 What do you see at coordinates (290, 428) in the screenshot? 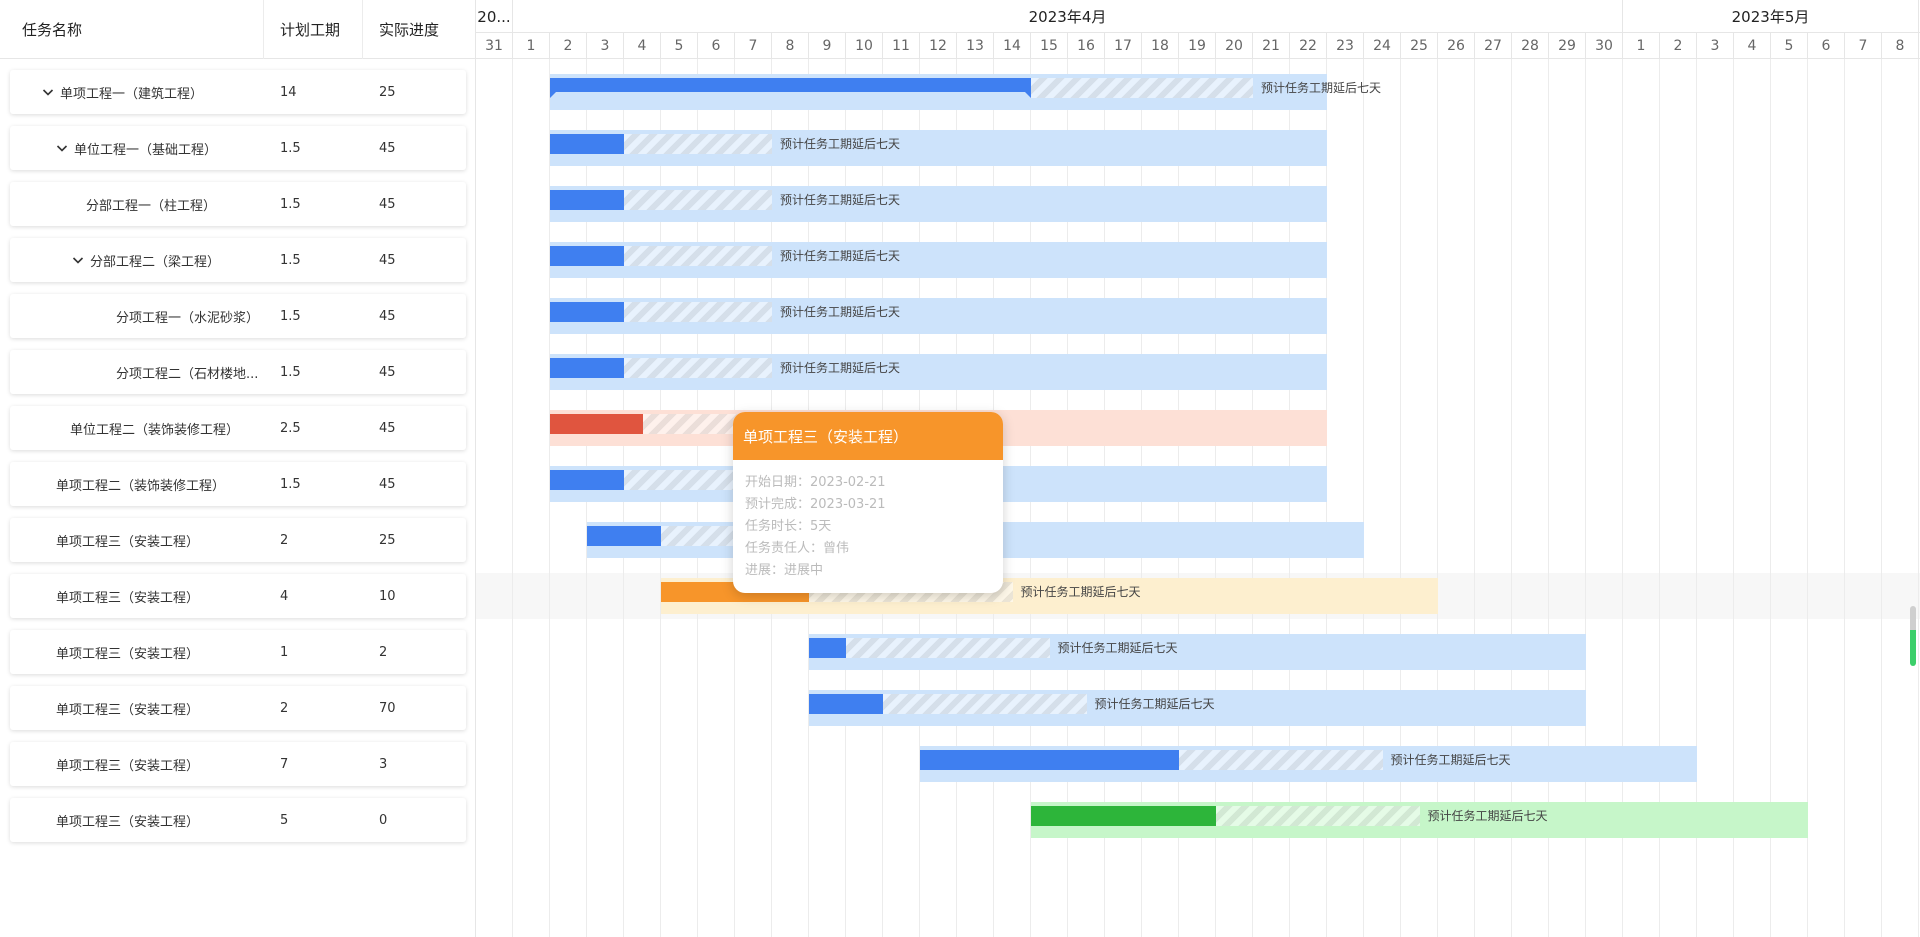
I see `task-plan-duration: 2.5` at bounding box center [290, 428].